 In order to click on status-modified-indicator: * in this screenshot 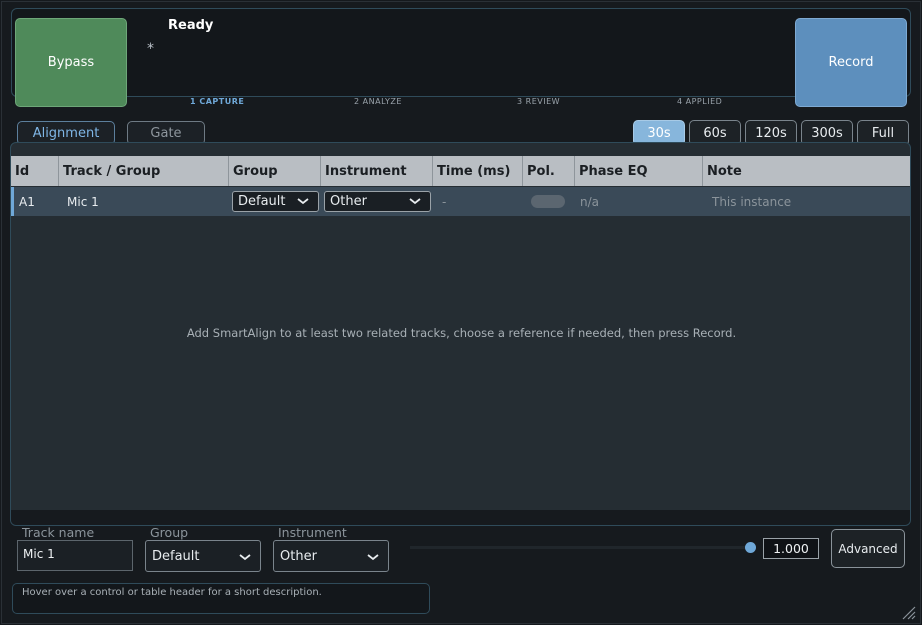, I will do `click(150, 49)`.